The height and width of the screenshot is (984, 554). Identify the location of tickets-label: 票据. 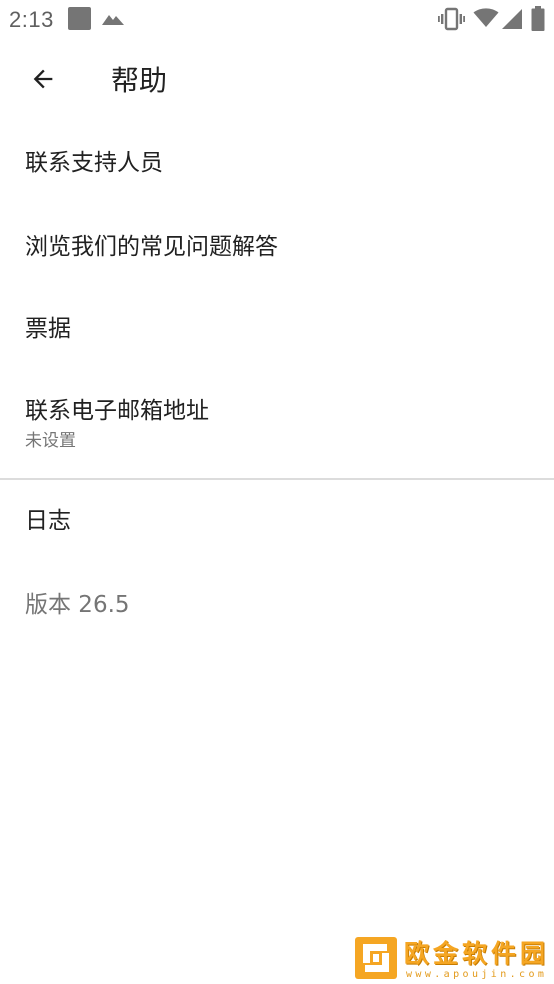
(48, 329).